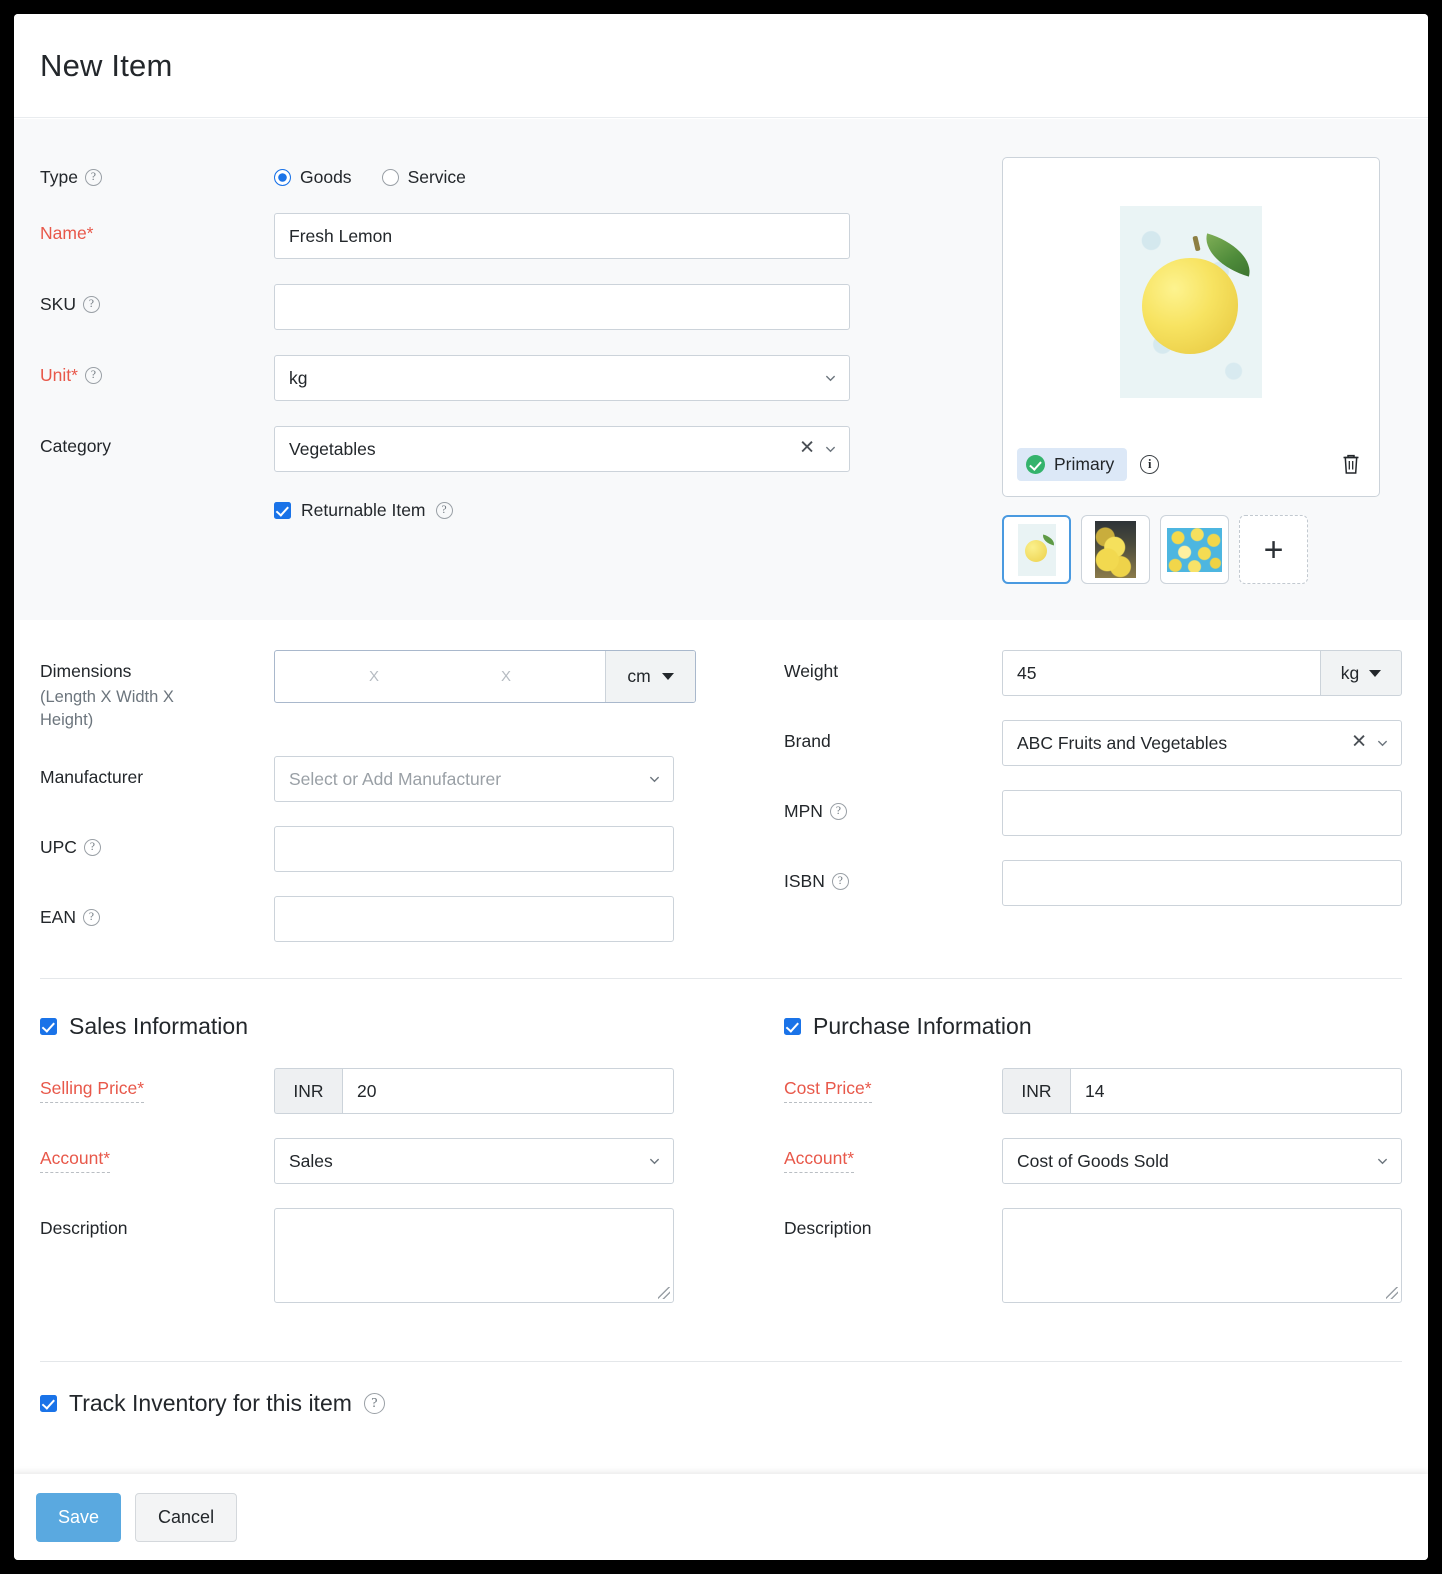 Image resolution: width=1442 pixels, height=1574 pixels. Describe the element at coordinates (1150, 464) in the screenshot. I see `info-icon: i` at that location.